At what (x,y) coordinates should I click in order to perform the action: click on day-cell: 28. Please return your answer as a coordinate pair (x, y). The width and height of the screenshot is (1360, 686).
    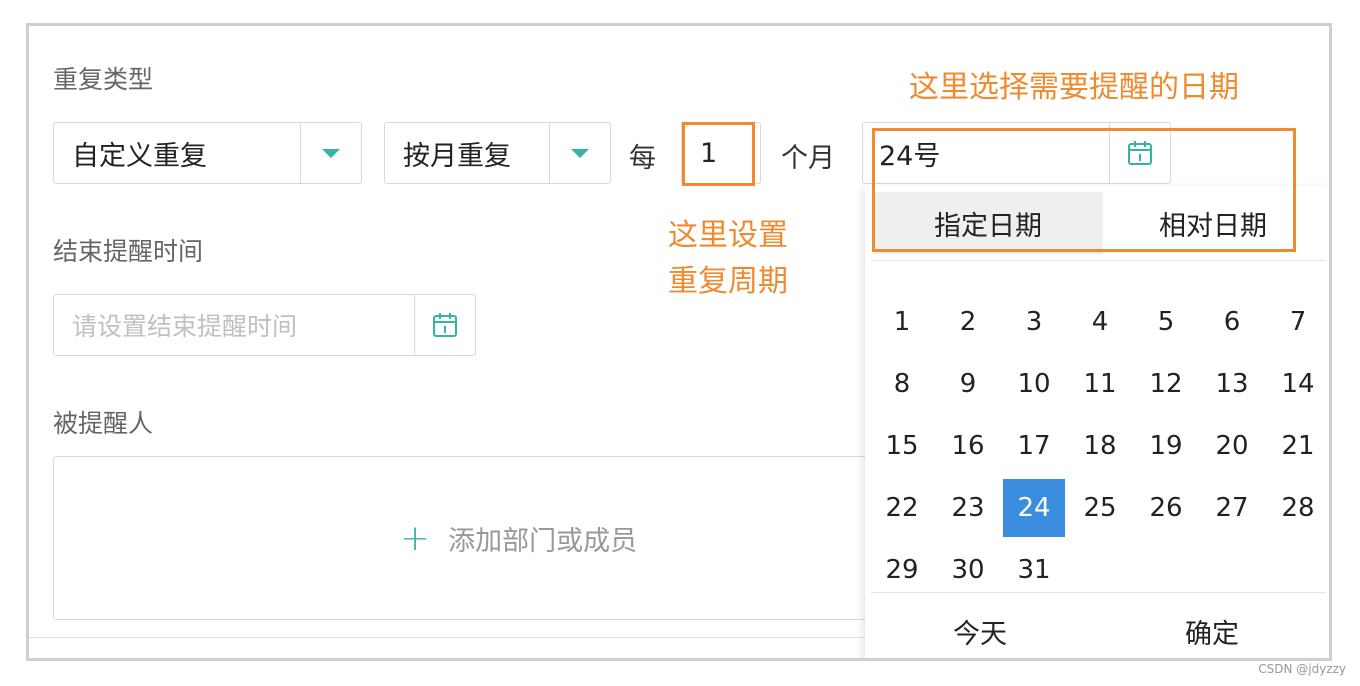
    Looking at the image, I should click on (1298, 508).